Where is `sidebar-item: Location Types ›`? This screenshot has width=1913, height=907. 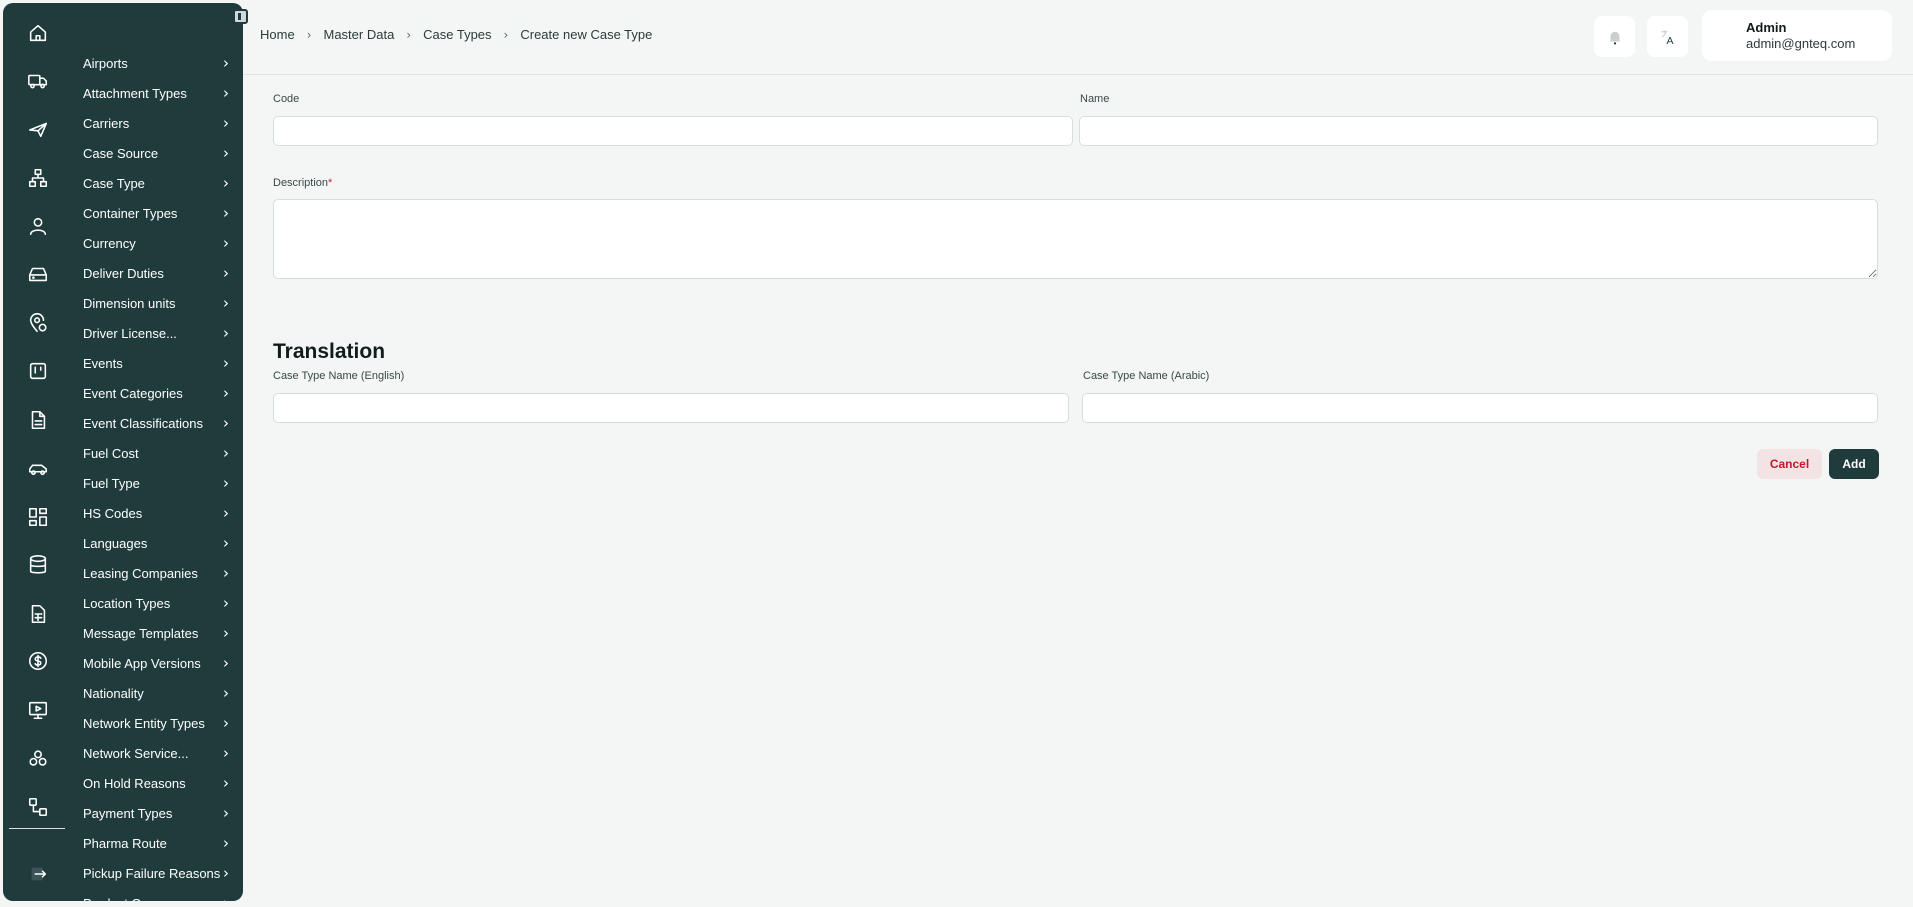
sidebar-item: Location Types › is located at coordinates (162, 603).